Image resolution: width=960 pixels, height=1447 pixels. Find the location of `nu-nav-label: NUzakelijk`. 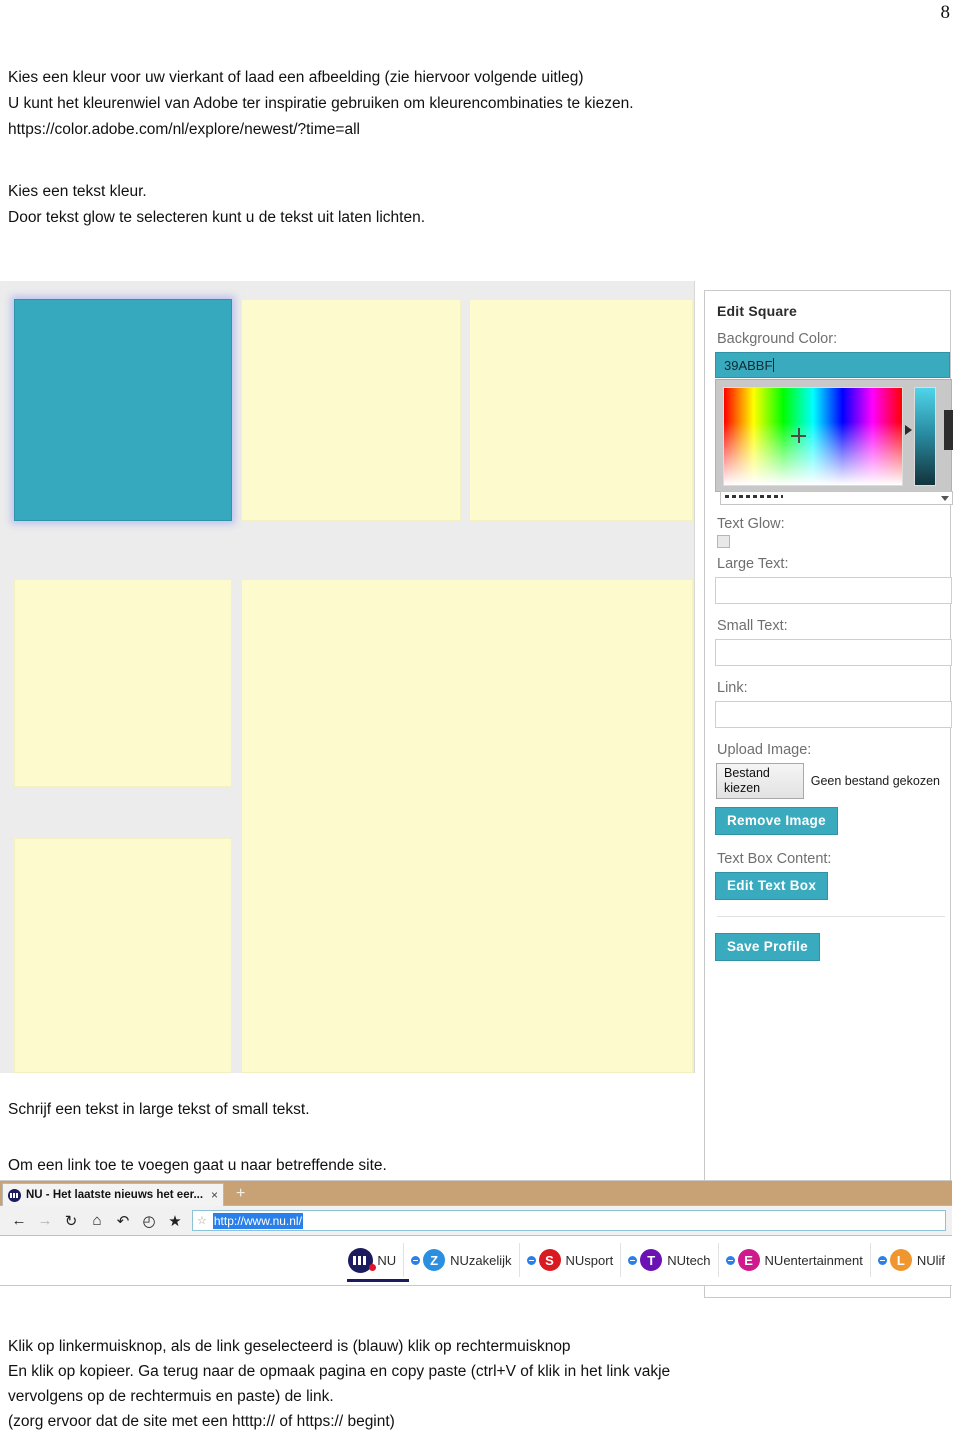

nu-nav-label: NUzakelijk is located at coordinates (481, 1260).